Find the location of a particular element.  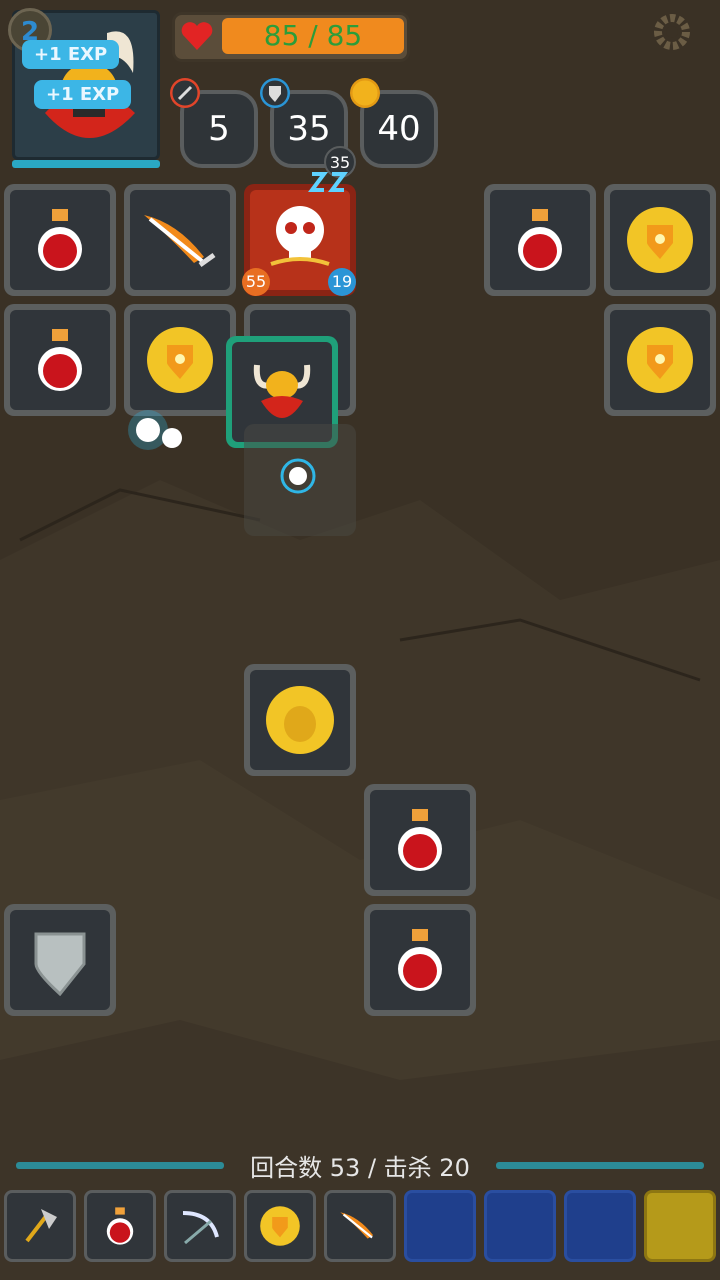

gold-viking-coin-icon is located at coordinates (300, 720).